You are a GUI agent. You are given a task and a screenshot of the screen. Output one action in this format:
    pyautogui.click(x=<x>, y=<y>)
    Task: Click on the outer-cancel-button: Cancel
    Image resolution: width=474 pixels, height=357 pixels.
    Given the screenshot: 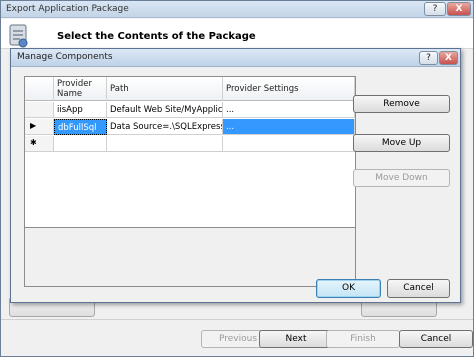 What is the action you would take?
    pyautogui.click(x=436, y=339)
    